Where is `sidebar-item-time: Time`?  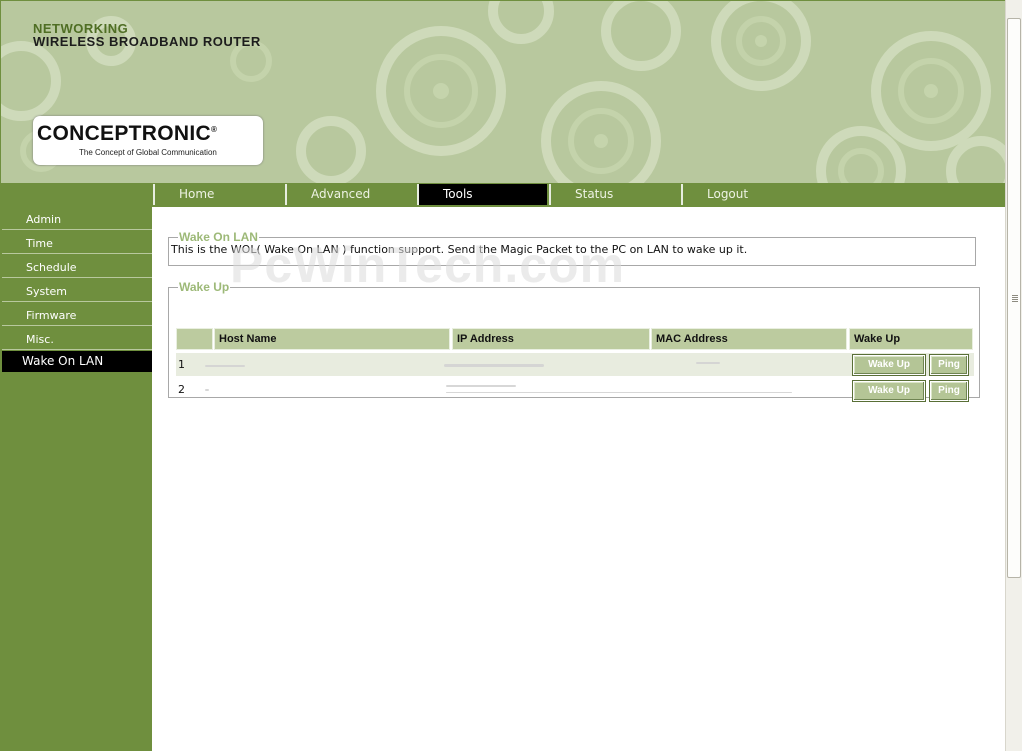
sidebar-item-time: Time is located at coordinates (77, 243).